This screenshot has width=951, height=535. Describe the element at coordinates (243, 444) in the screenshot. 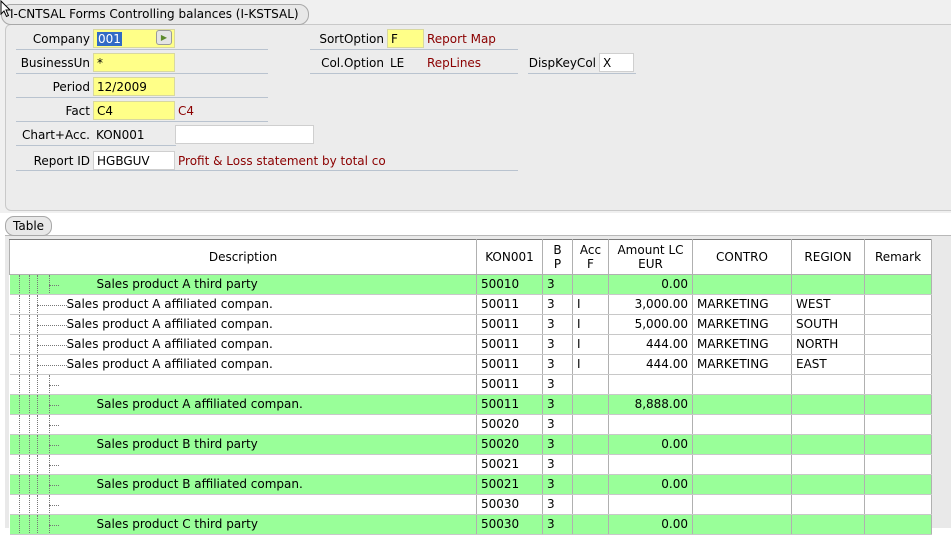

I see `cell-description: Sales product B third party` at that location.